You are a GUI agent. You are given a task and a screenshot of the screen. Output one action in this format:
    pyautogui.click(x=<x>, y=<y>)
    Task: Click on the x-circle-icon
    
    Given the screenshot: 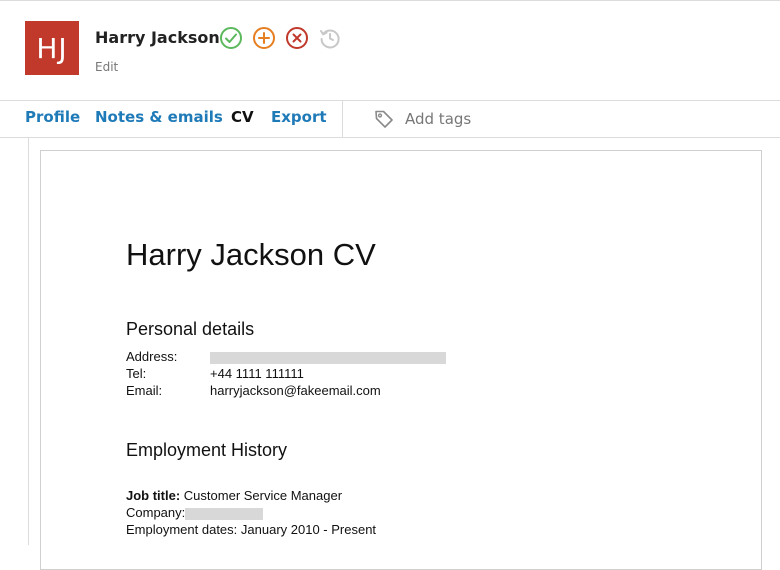 What is the action you would take?
    pyautogui.click(x=297, y=38)
    